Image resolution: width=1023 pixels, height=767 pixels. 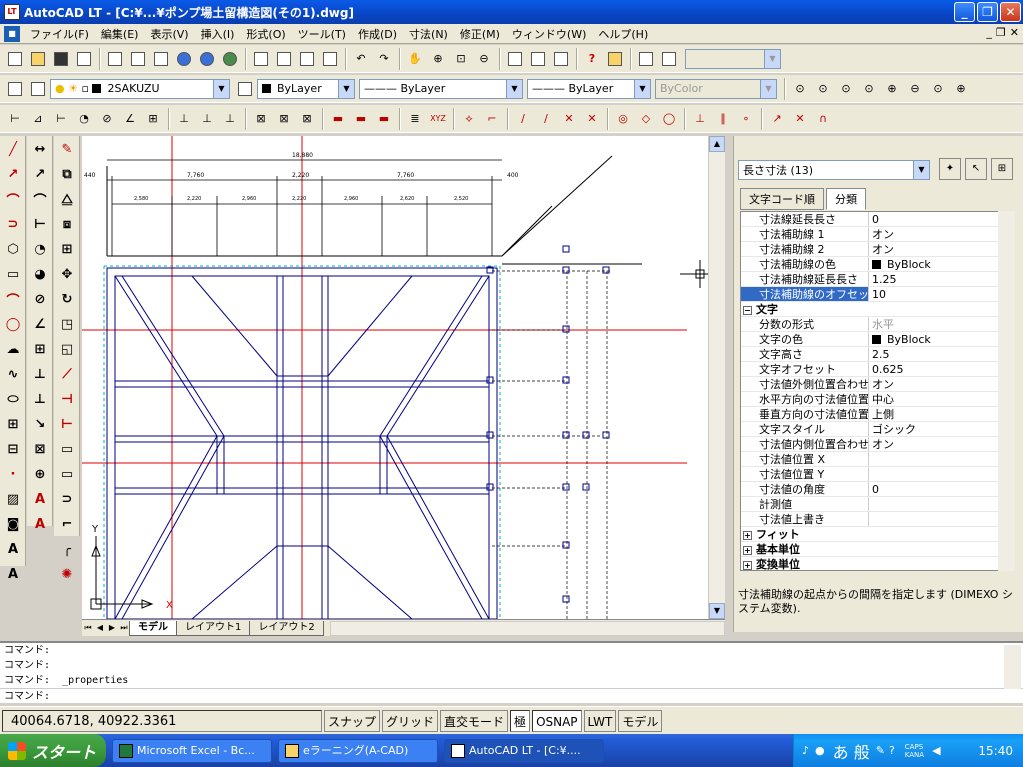 What do you see at coordinates (184, 119) in the screenshot?
I see `baseline-dim-icon: ⊥` at bounding box center [184, 119].